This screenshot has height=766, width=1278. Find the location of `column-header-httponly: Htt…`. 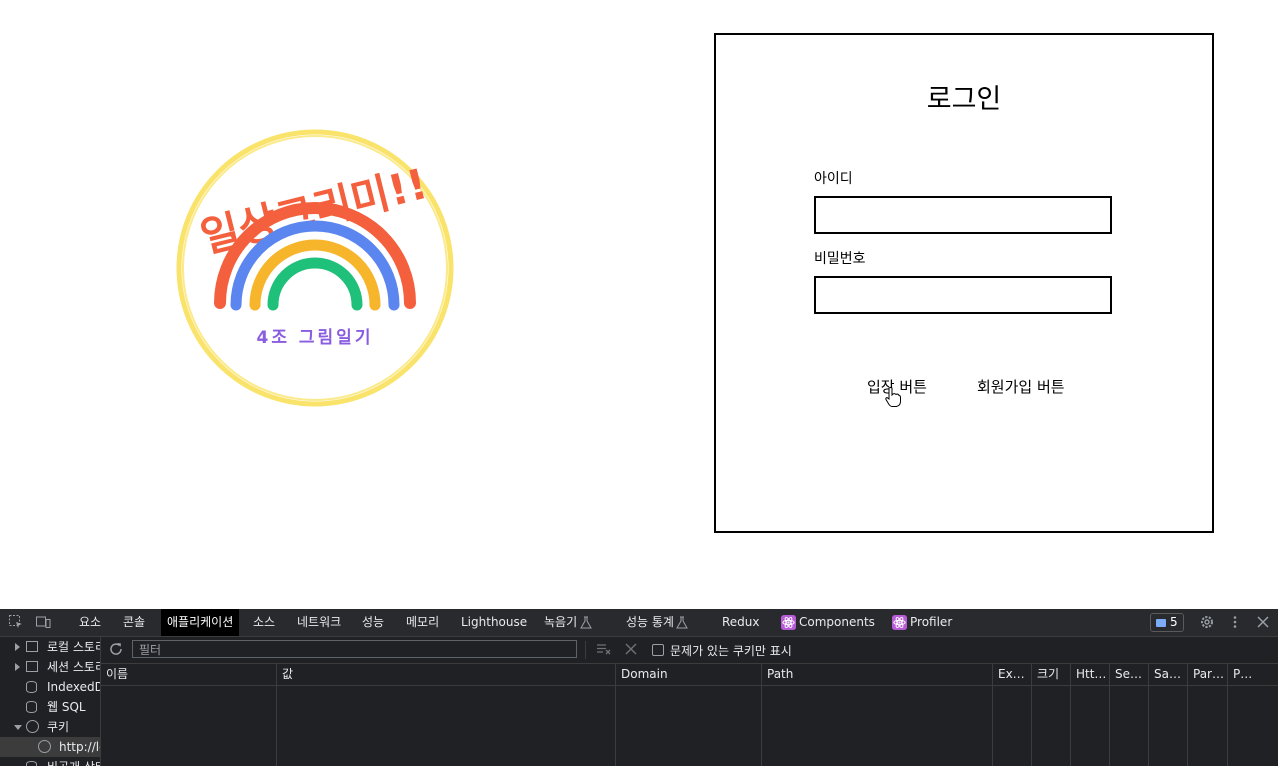

column-header-httponly: Htt… is located at coordinates (1090, 674).